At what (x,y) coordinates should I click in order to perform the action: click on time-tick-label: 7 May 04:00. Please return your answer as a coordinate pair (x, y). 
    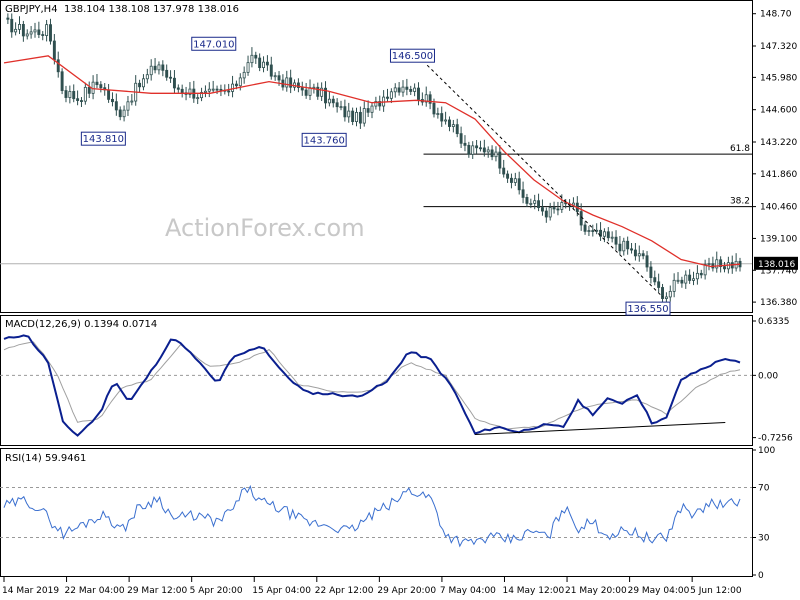
    Looking at the image, I should click on (468, 591).